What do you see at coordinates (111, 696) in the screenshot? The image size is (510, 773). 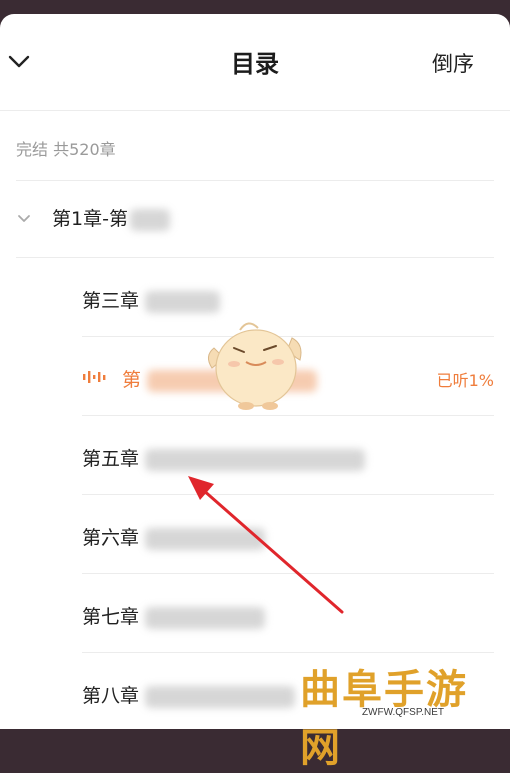 I see `chapter-title-text: 第八章` at bounding box center [111, 696].